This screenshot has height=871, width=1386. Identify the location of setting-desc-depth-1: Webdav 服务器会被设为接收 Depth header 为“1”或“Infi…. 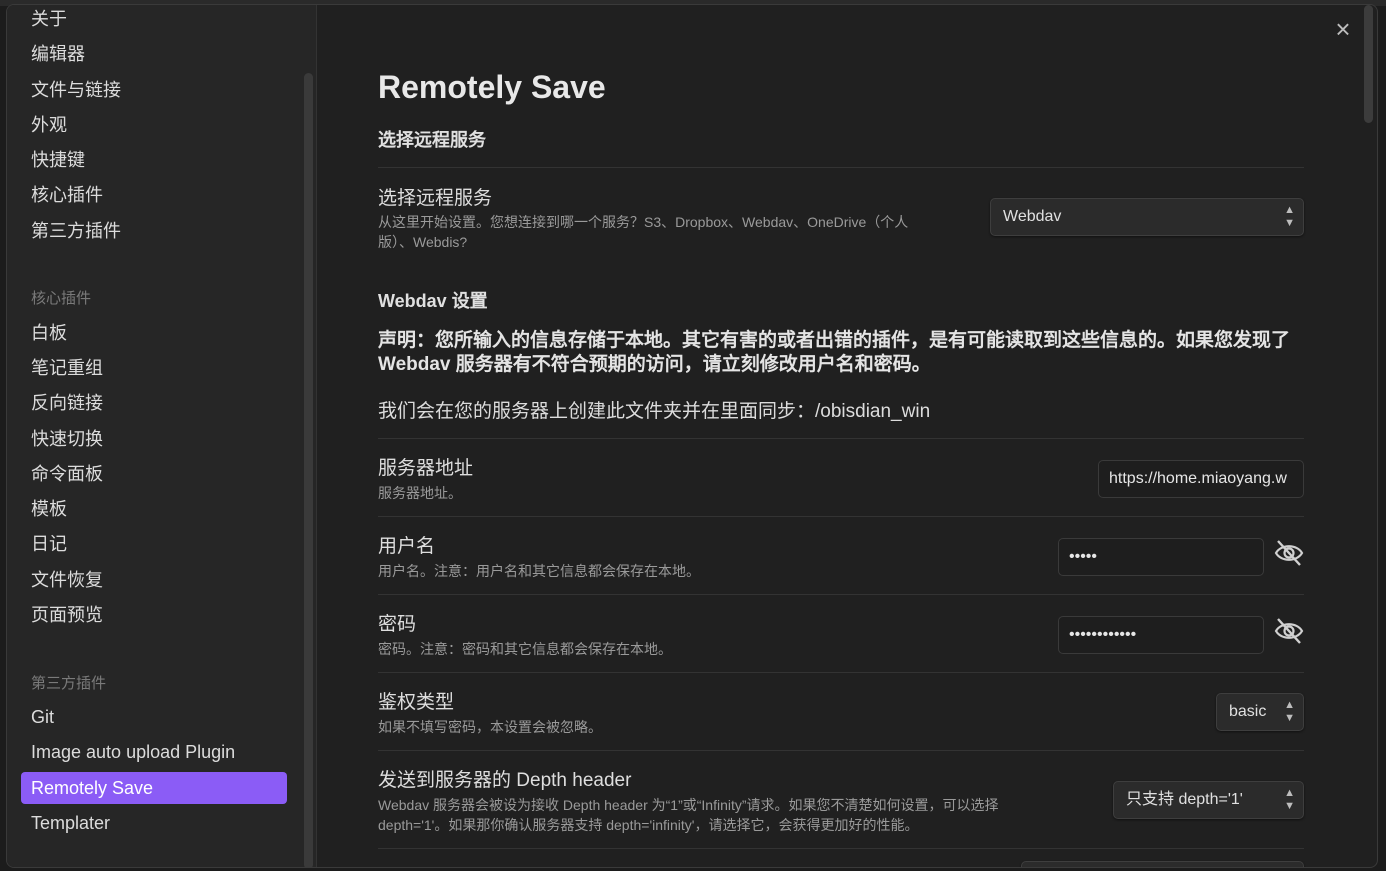
(688, 805).